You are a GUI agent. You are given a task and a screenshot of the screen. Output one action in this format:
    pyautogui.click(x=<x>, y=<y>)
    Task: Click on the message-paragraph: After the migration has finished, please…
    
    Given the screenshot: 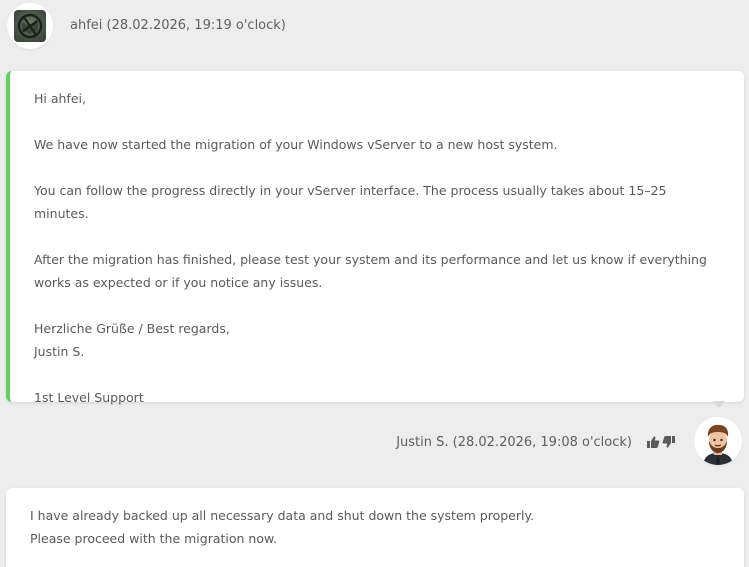 What is the action you would take?
    pyautogui.click(x=370, y=271)
    